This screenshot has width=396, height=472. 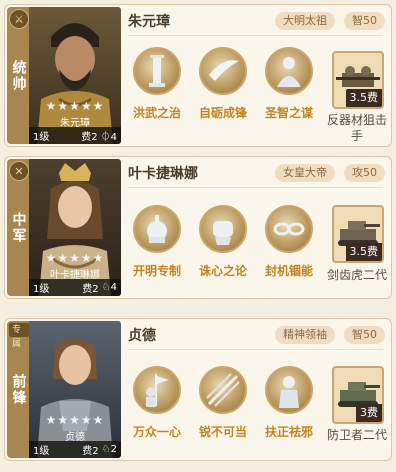 What do you see at coordinates (357, 435) in the screenshot?
I see `gear-name: 防卫者二代` at bounding box center [357, 435].